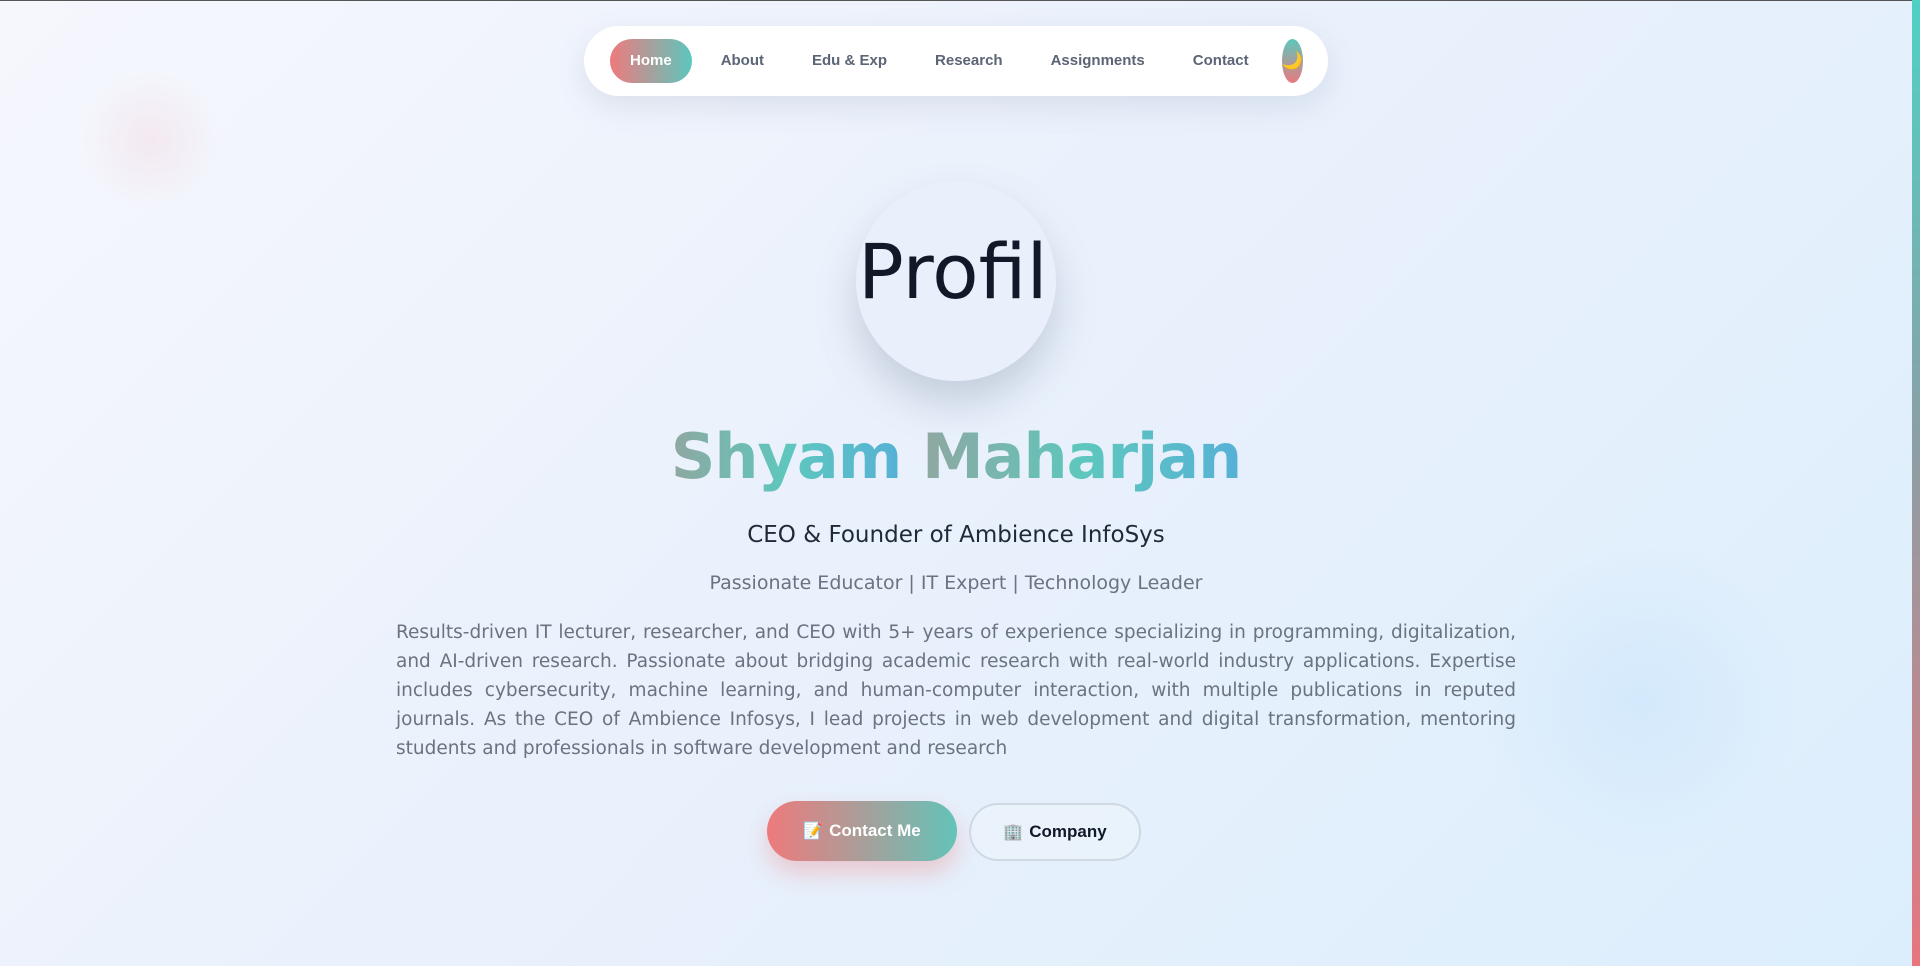 The image size is (1920, 966). I want to click on nav-item-home: Home, so click(651, 61).